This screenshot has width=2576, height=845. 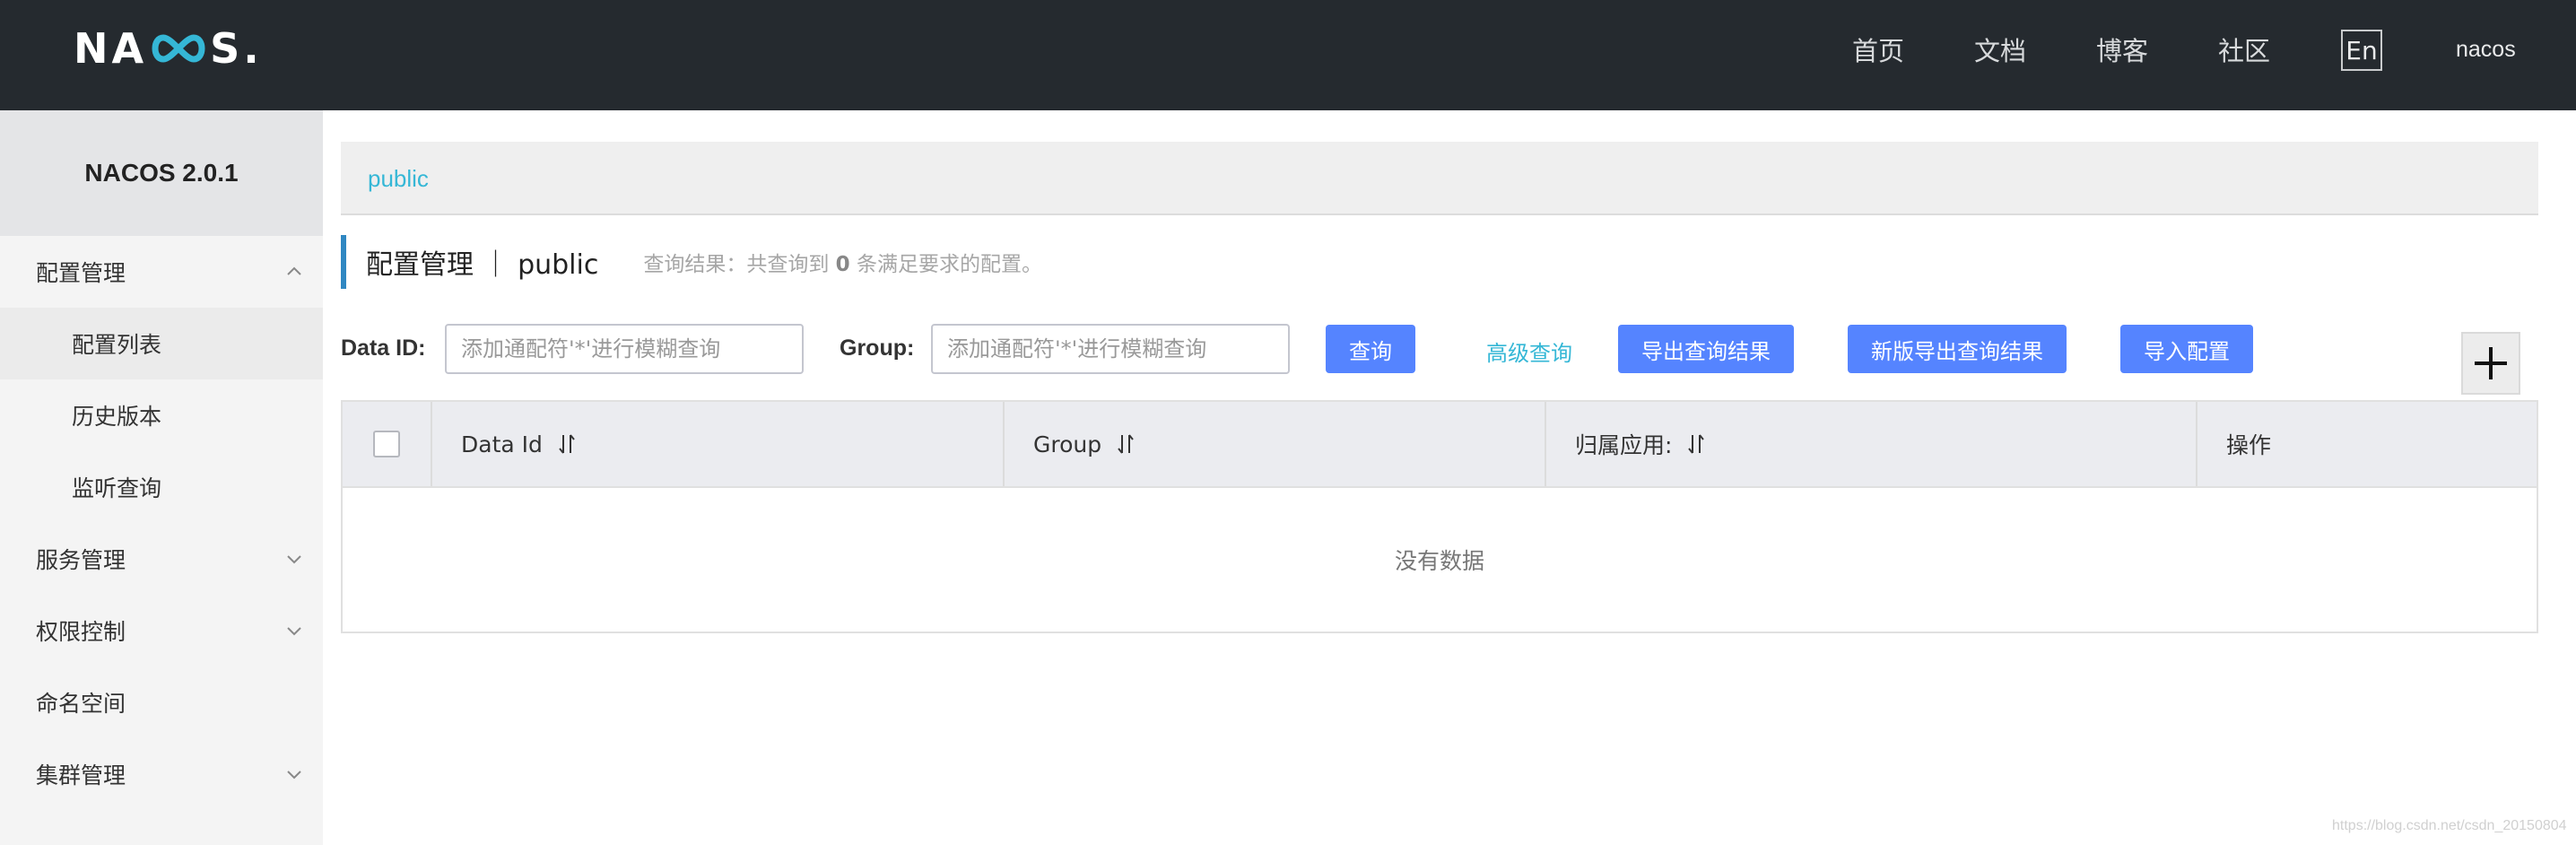 I want to click on group-input, so click(x=1110, y=349).